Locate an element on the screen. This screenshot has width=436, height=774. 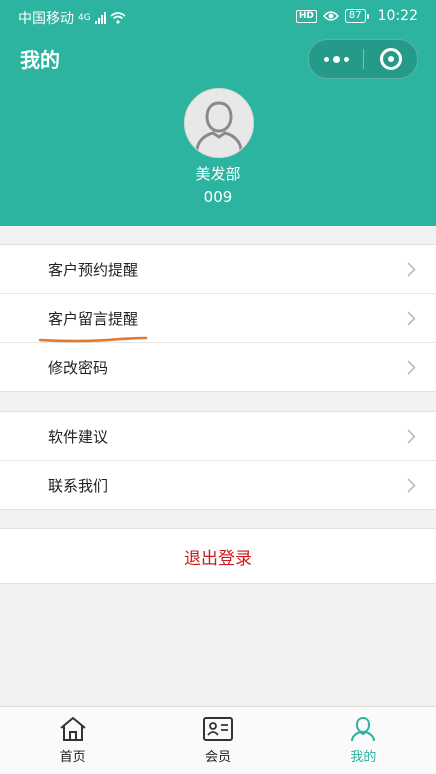
page-title: 我的 is located at coordinates (40, 60).